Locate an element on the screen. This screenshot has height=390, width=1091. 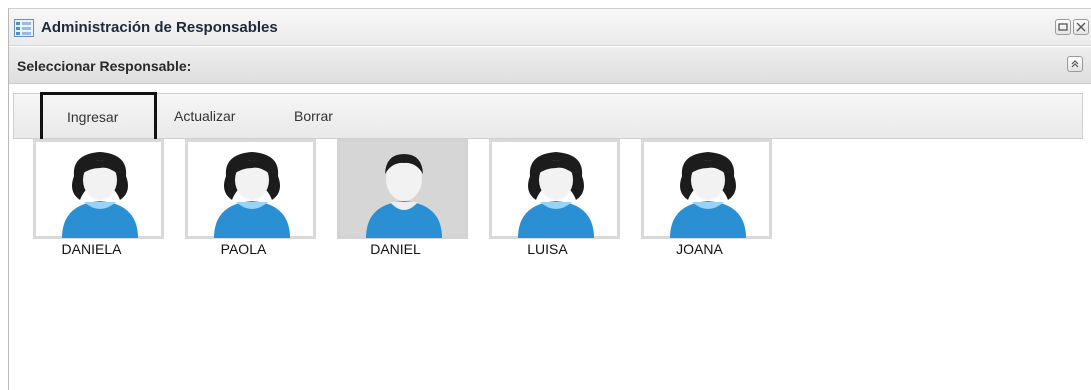
ingresar-button: Ingresar is located at coordinates (98, 117).